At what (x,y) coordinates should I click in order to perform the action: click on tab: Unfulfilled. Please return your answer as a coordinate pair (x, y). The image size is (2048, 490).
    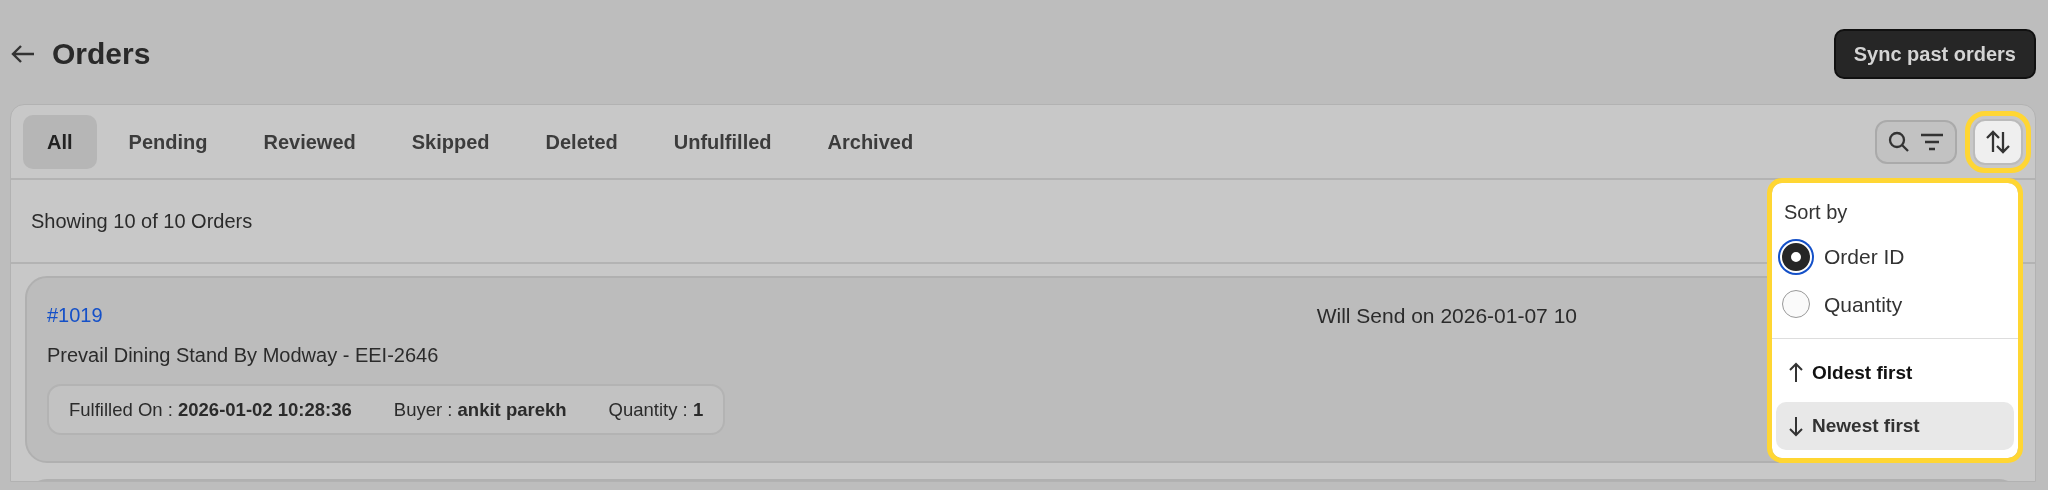
    Looking at the image, I should click on (722, 141).